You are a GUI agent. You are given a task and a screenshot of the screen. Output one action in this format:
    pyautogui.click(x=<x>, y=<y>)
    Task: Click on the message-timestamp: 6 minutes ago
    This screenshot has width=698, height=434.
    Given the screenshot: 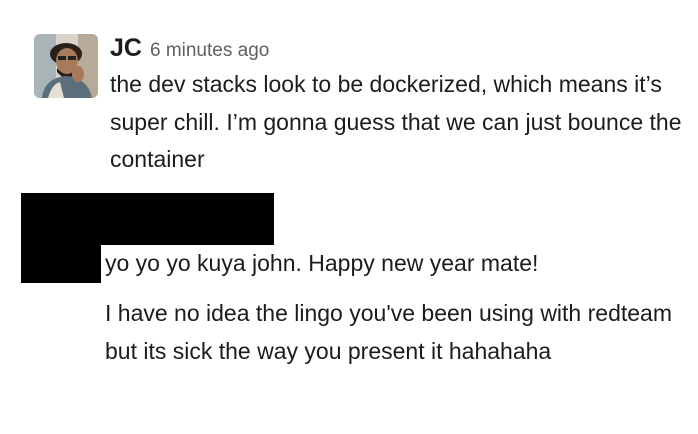 What is the action you would take?
    pyautogui.click(x=209, y=50)
    